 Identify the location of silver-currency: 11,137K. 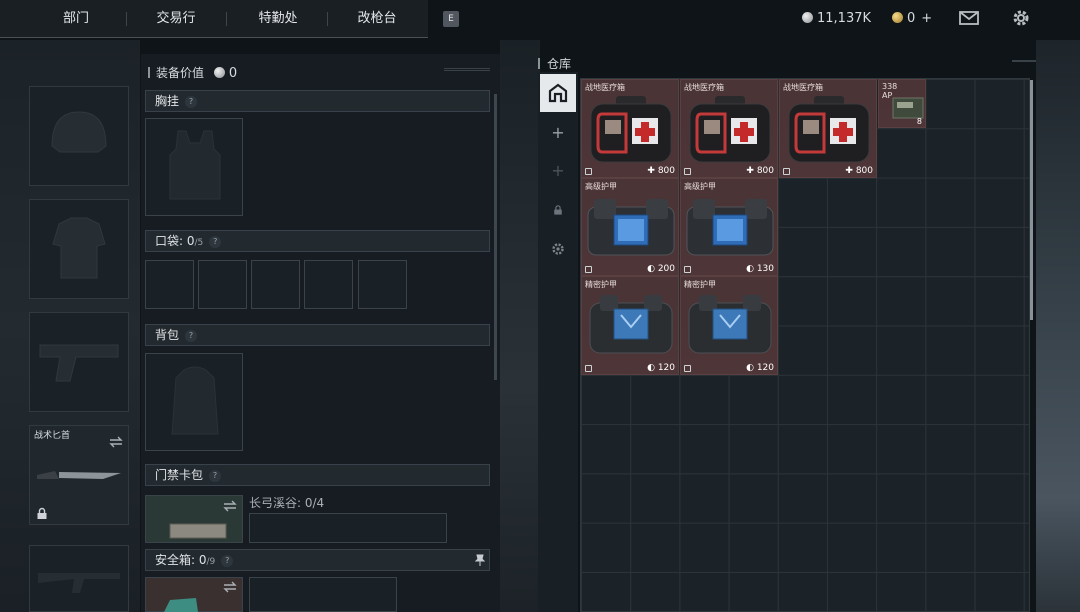
(836, 19).